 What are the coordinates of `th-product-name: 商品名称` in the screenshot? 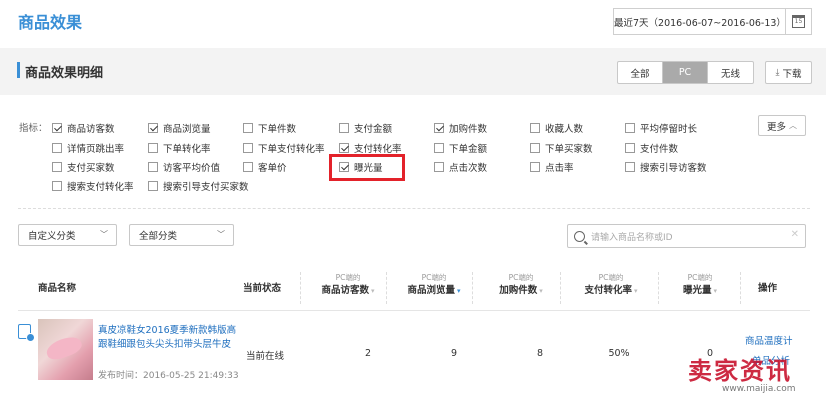 It's located at (57, 288).